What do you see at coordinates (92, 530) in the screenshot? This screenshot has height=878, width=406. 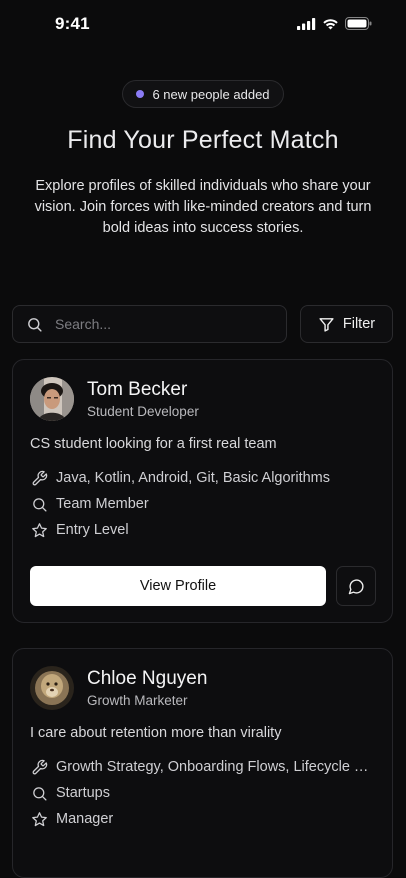 I see `level-text: Entry Level` at bounding box center [92, 530].